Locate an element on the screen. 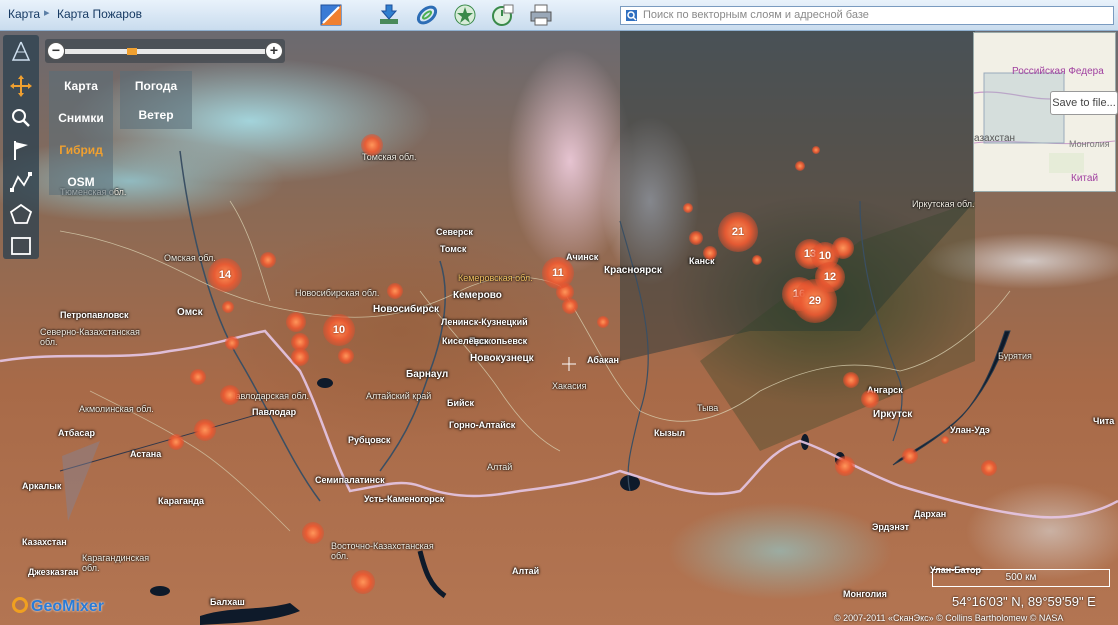  fire-cluster: 10 is located at coordinates (339, 330).